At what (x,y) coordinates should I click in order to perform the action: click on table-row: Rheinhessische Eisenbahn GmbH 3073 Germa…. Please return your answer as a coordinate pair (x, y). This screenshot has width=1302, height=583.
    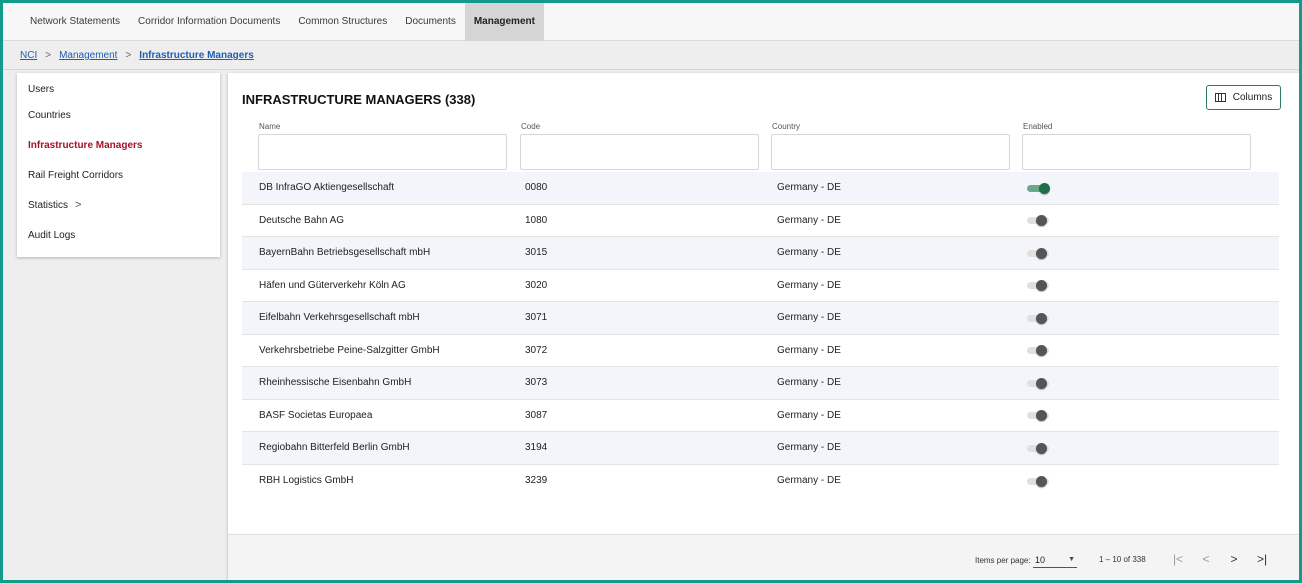
    Looking at the image, I should click on (760, 383).